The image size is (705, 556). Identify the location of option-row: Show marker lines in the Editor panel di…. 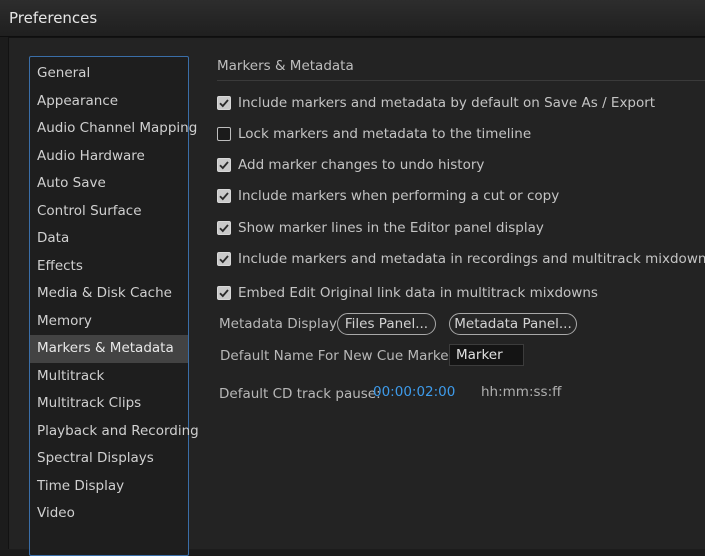
(380, 228).